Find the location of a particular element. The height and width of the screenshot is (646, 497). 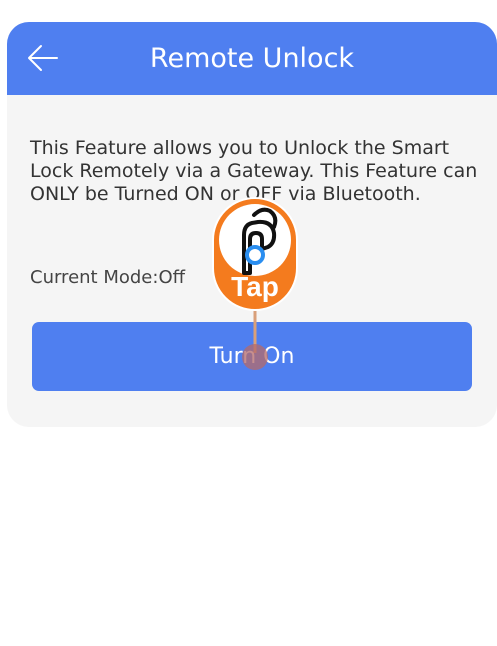

turn-on-button: Turn On is located at coordinates (252, 356).